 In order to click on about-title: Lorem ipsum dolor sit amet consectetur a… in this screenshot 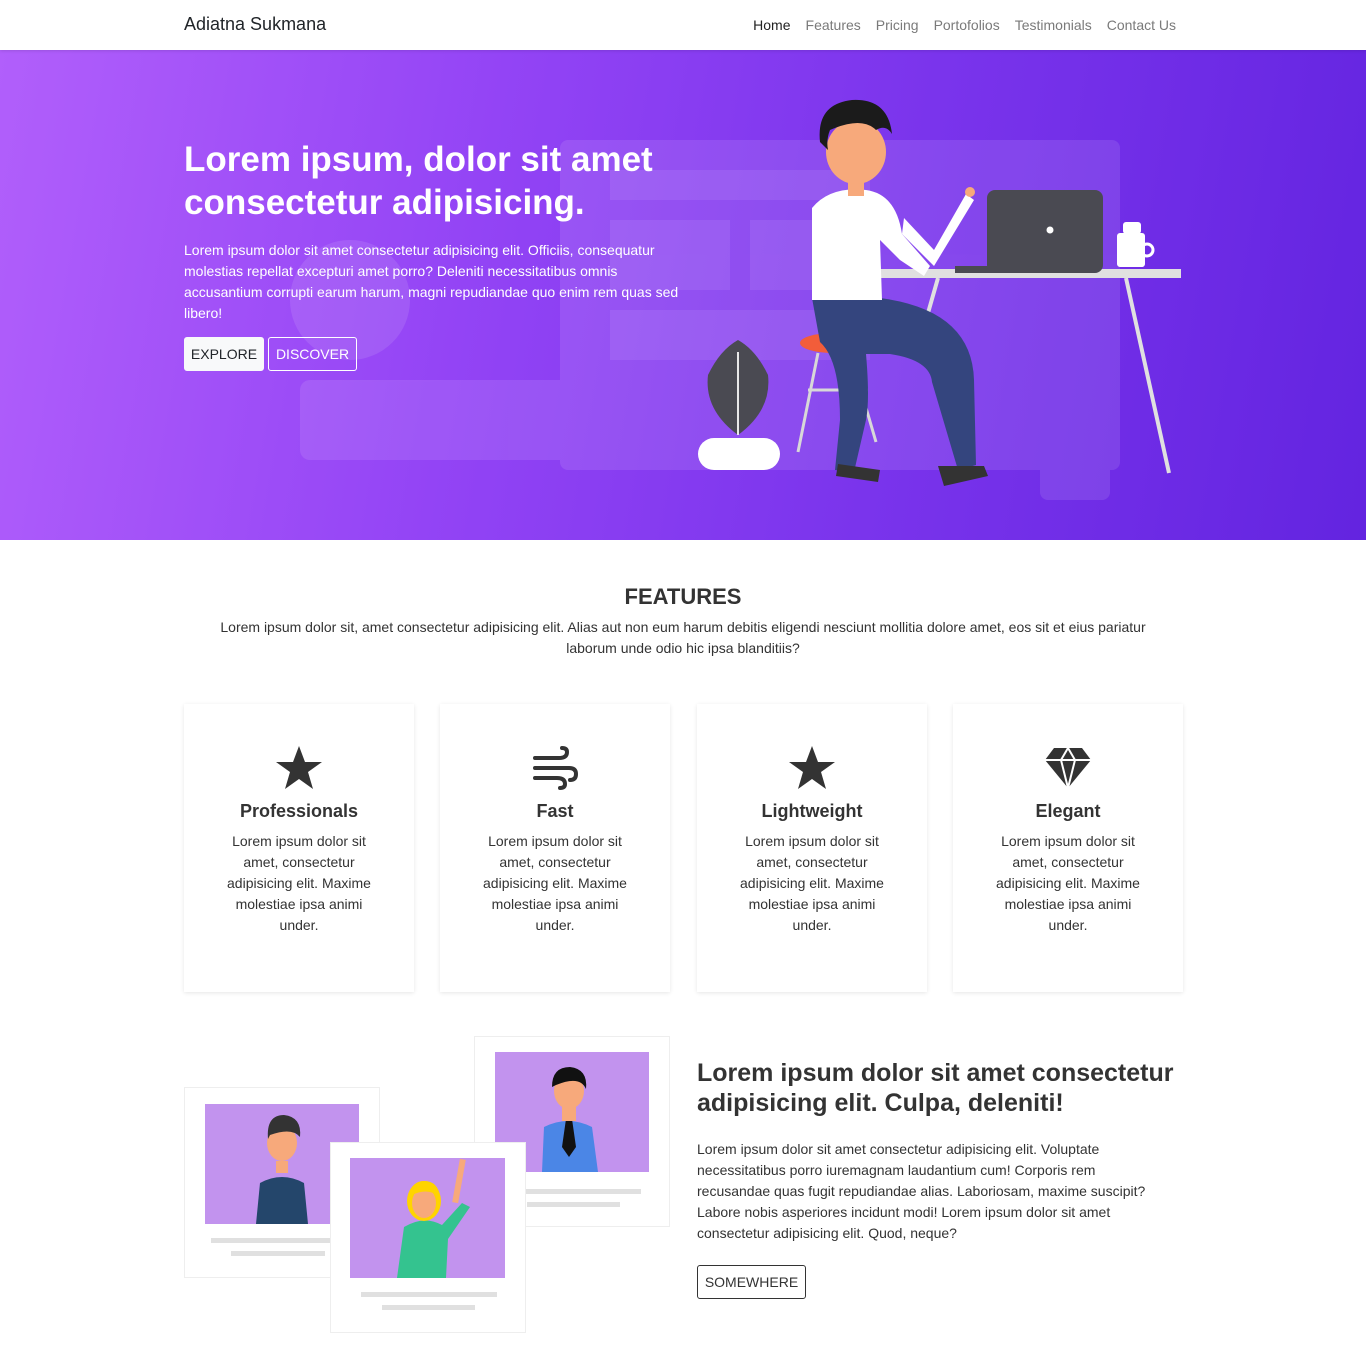, I will do `click(935, 1088)`.